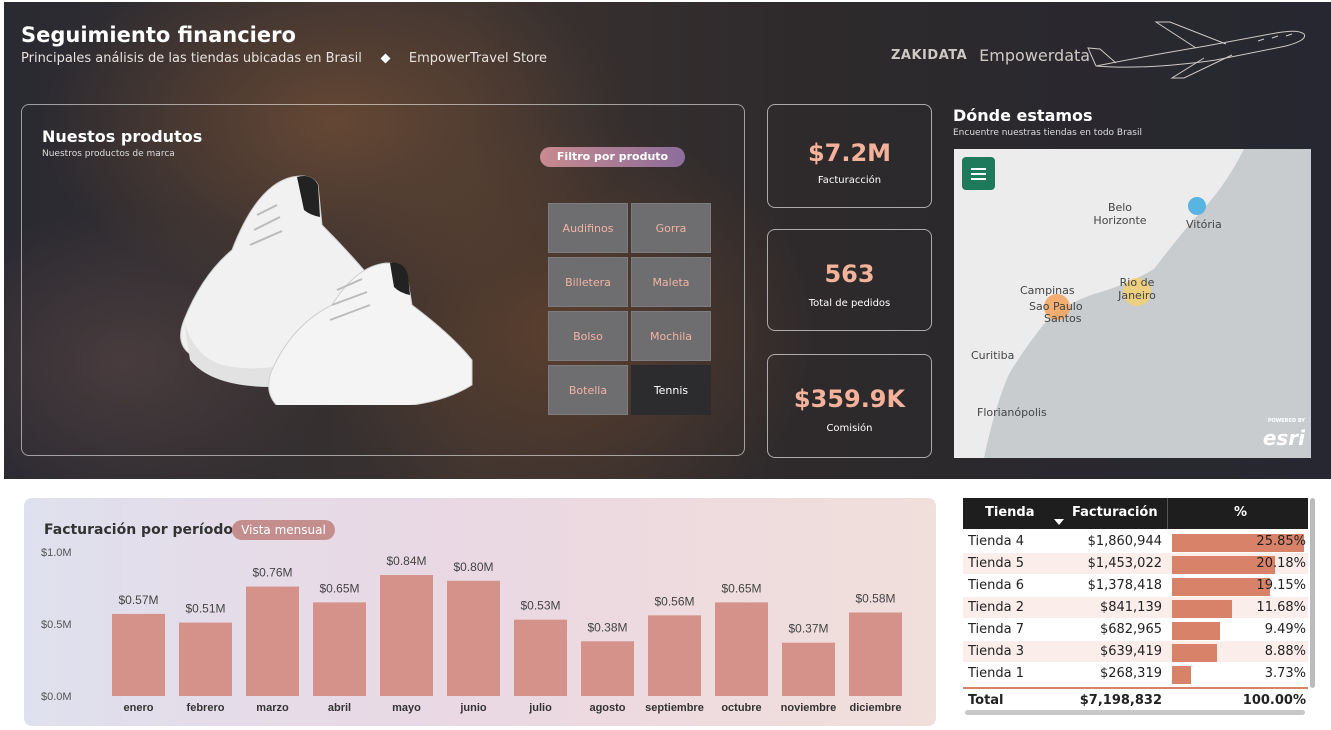 This screenshot has height=730, width=1331. I want to click on kpi-commission-label: Comisión, so click(849, 428).